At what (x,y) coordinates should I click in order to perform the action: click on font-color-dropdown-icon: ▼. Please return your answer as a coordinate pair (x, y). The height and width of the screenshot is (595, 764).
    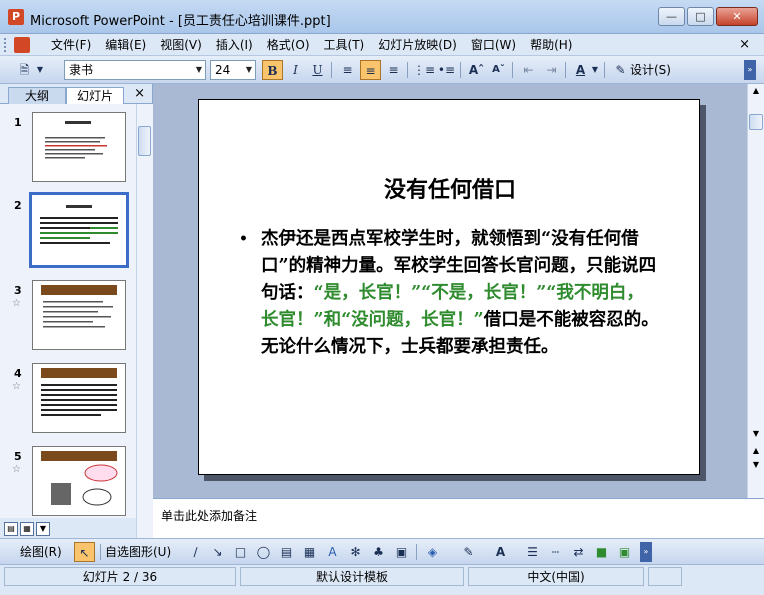
    Looking at the image, I should click on (595, 70).